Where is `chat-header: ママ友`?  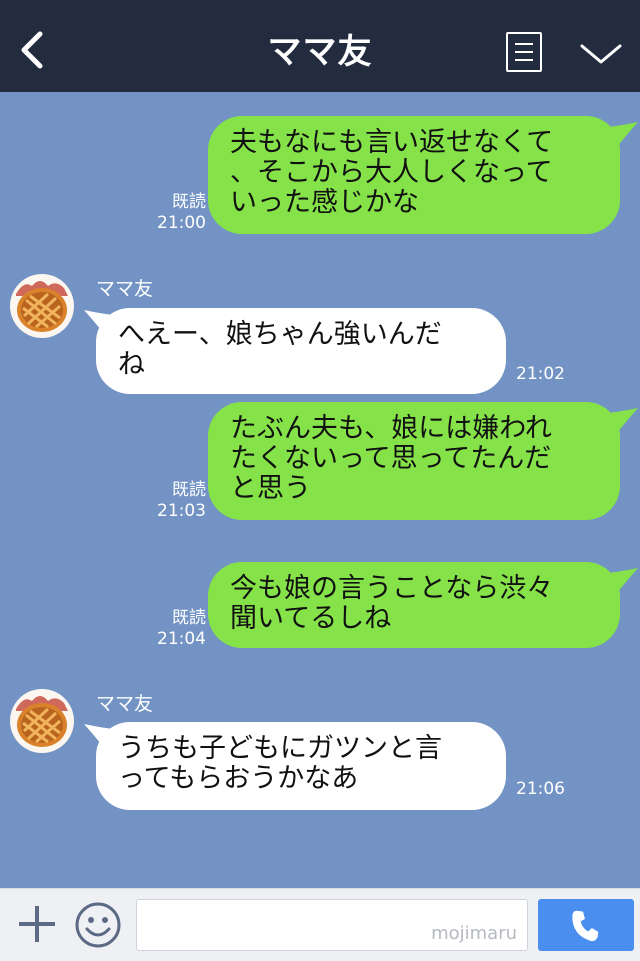 chat-header: ママ友 is located at coordinates (320, 46).